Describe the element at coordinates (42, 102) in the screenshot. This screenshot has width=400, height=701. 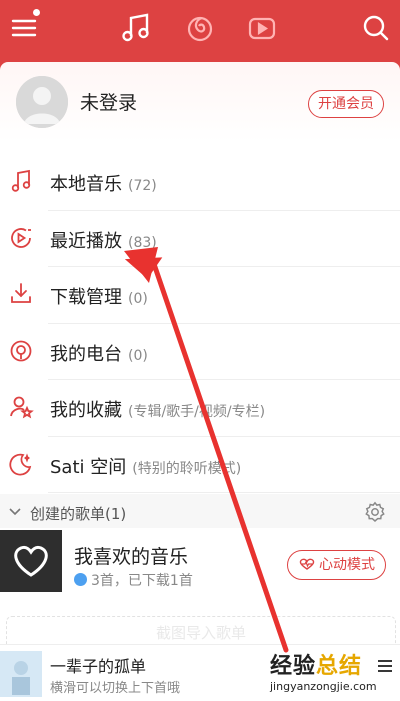
I see `avatar` at that location.